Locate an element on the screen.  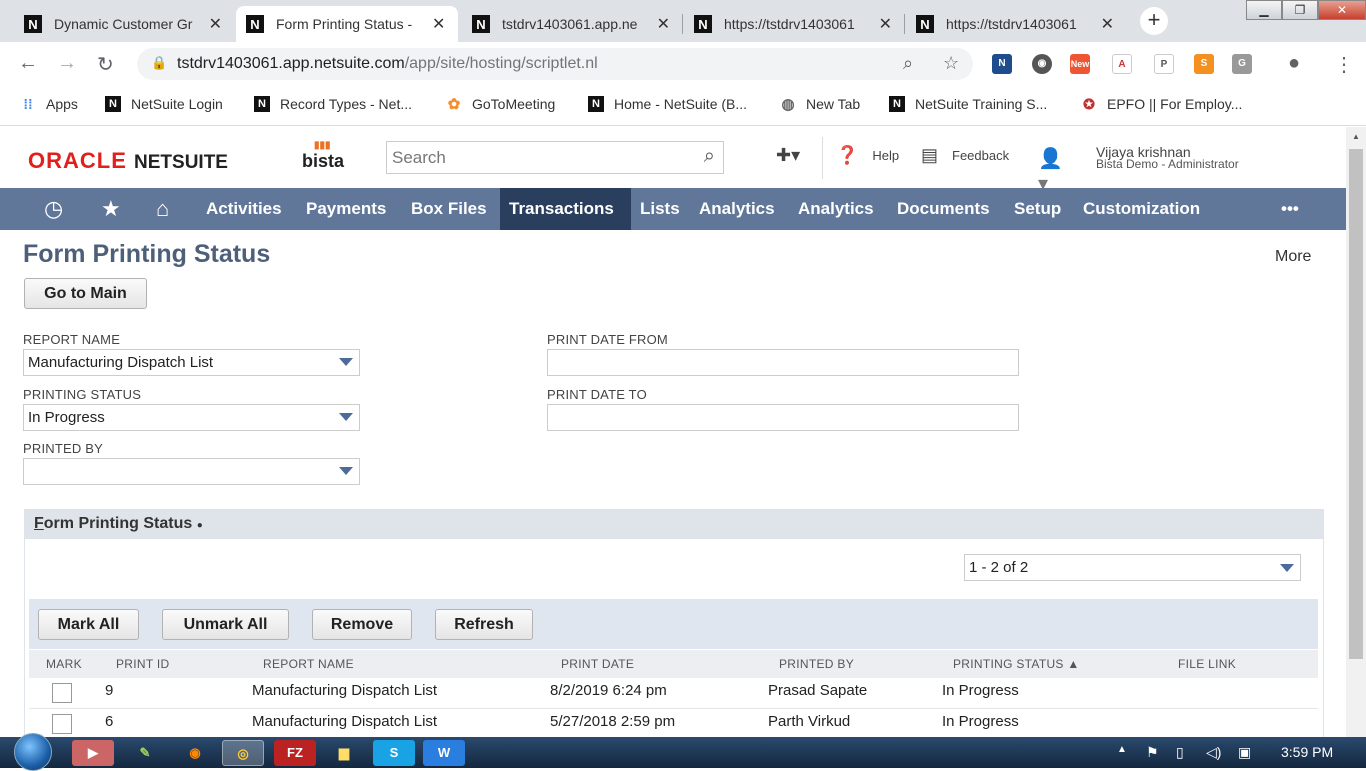
nav-transactions: Transactions is located at coordinates (565, 209).